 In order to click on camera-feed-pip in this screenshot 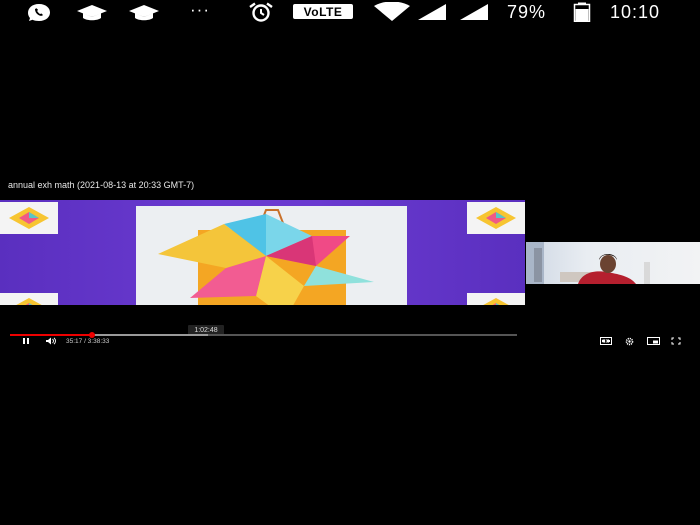, I will do `click(613, 263)`.